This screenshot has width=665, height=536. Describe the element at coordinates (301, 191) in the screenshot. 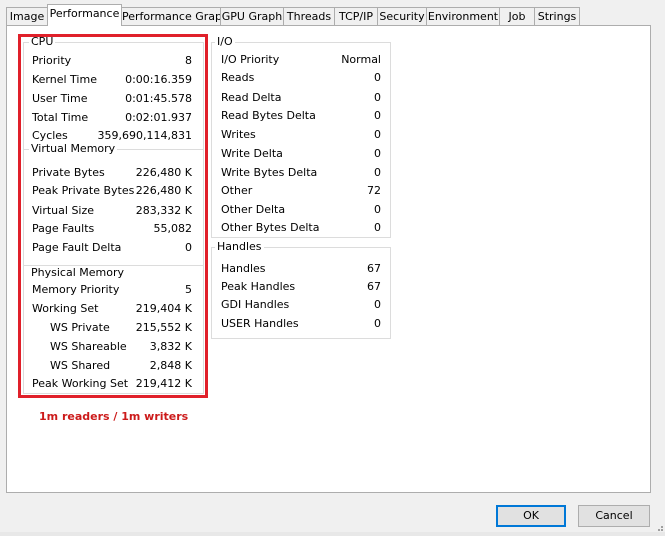

I see `other-row: Other 72` at that location.